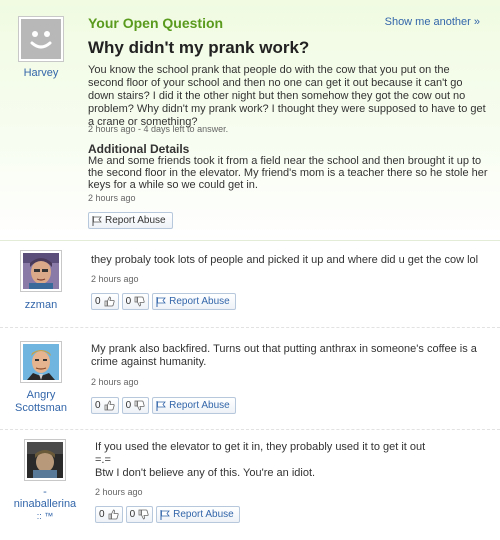 This screenshot has height=540, width=500. I want to click on question-divider, so click(250, 240).